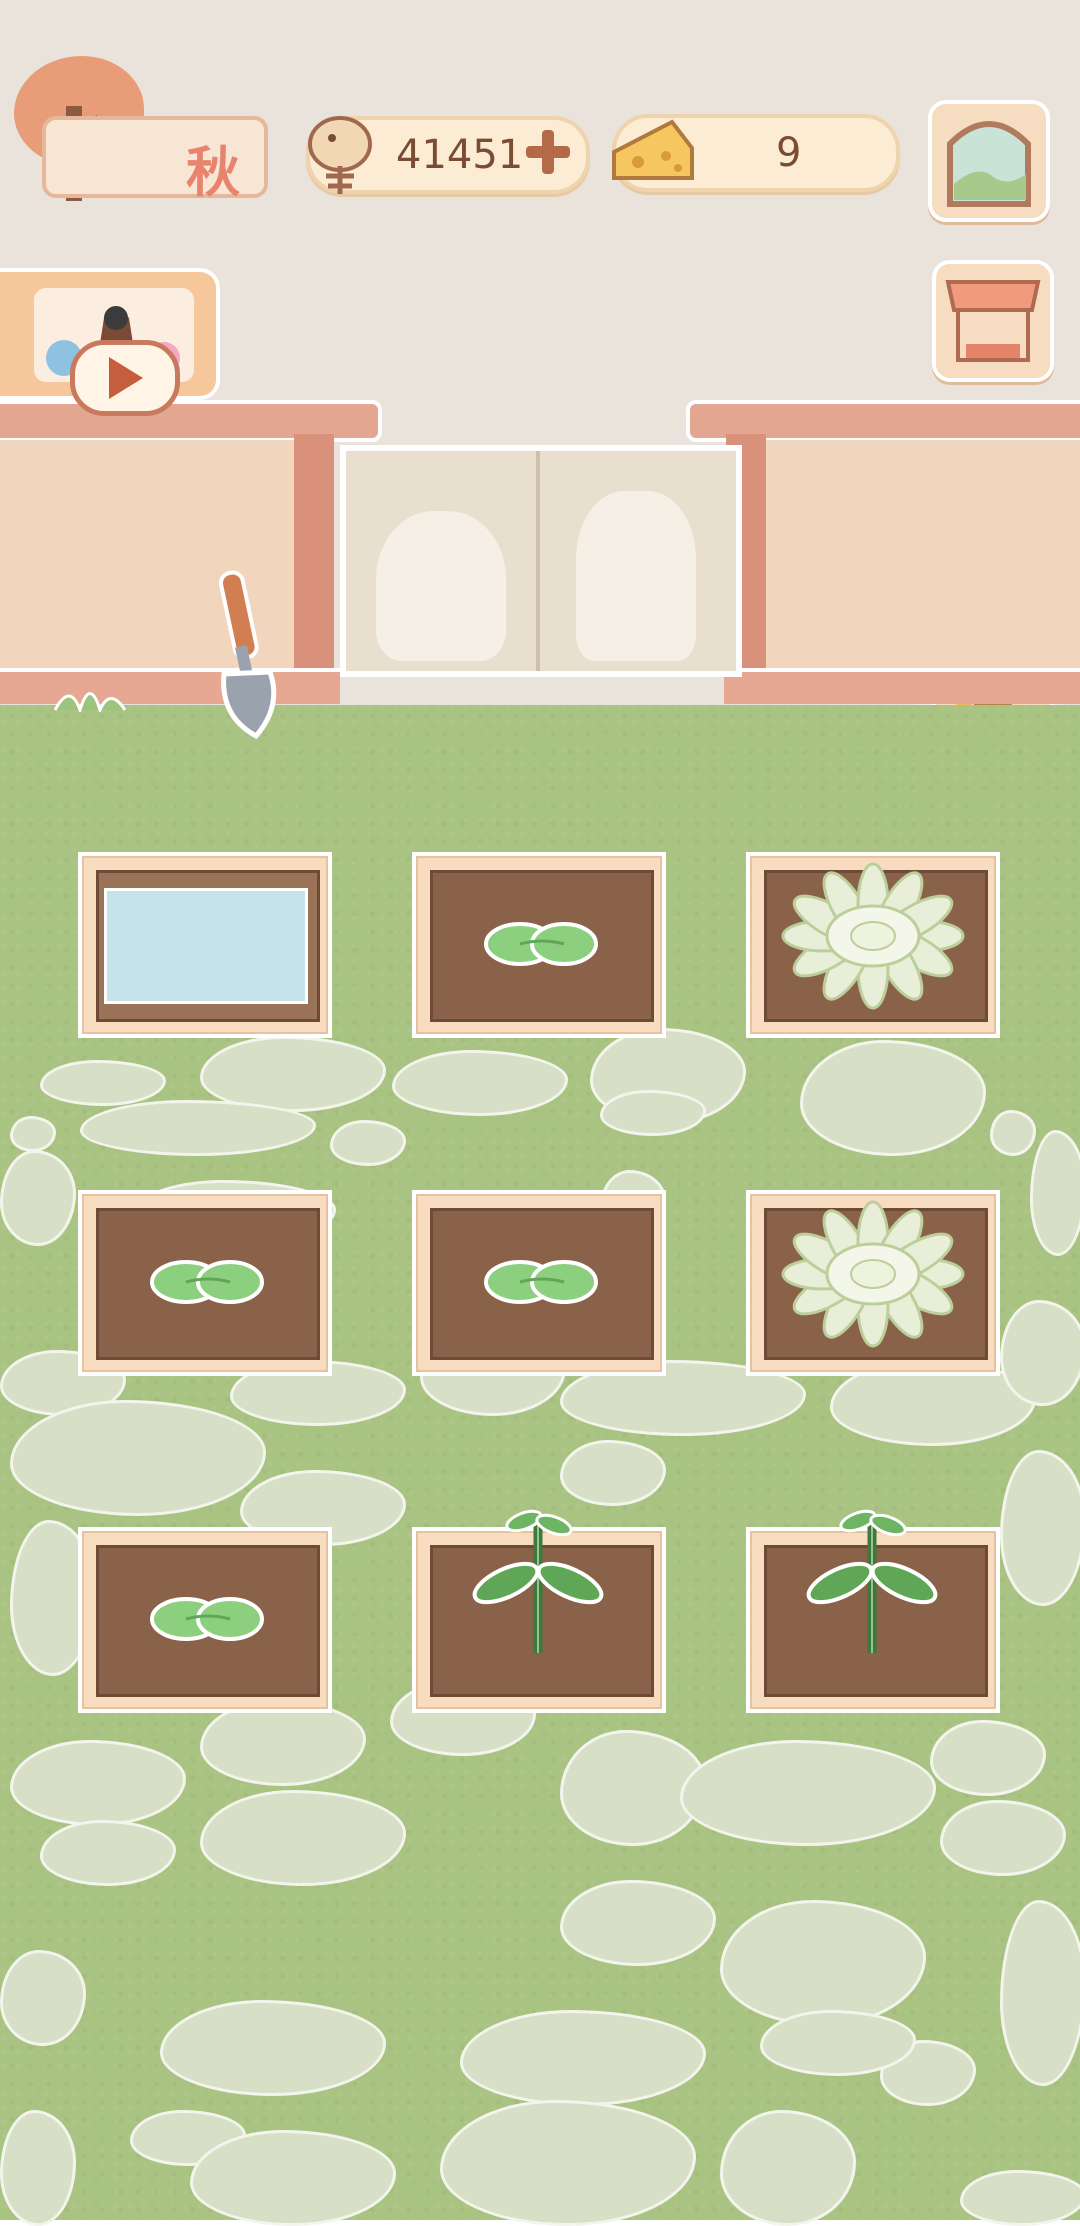  I want to click on plus-icon, so click(548, 152).